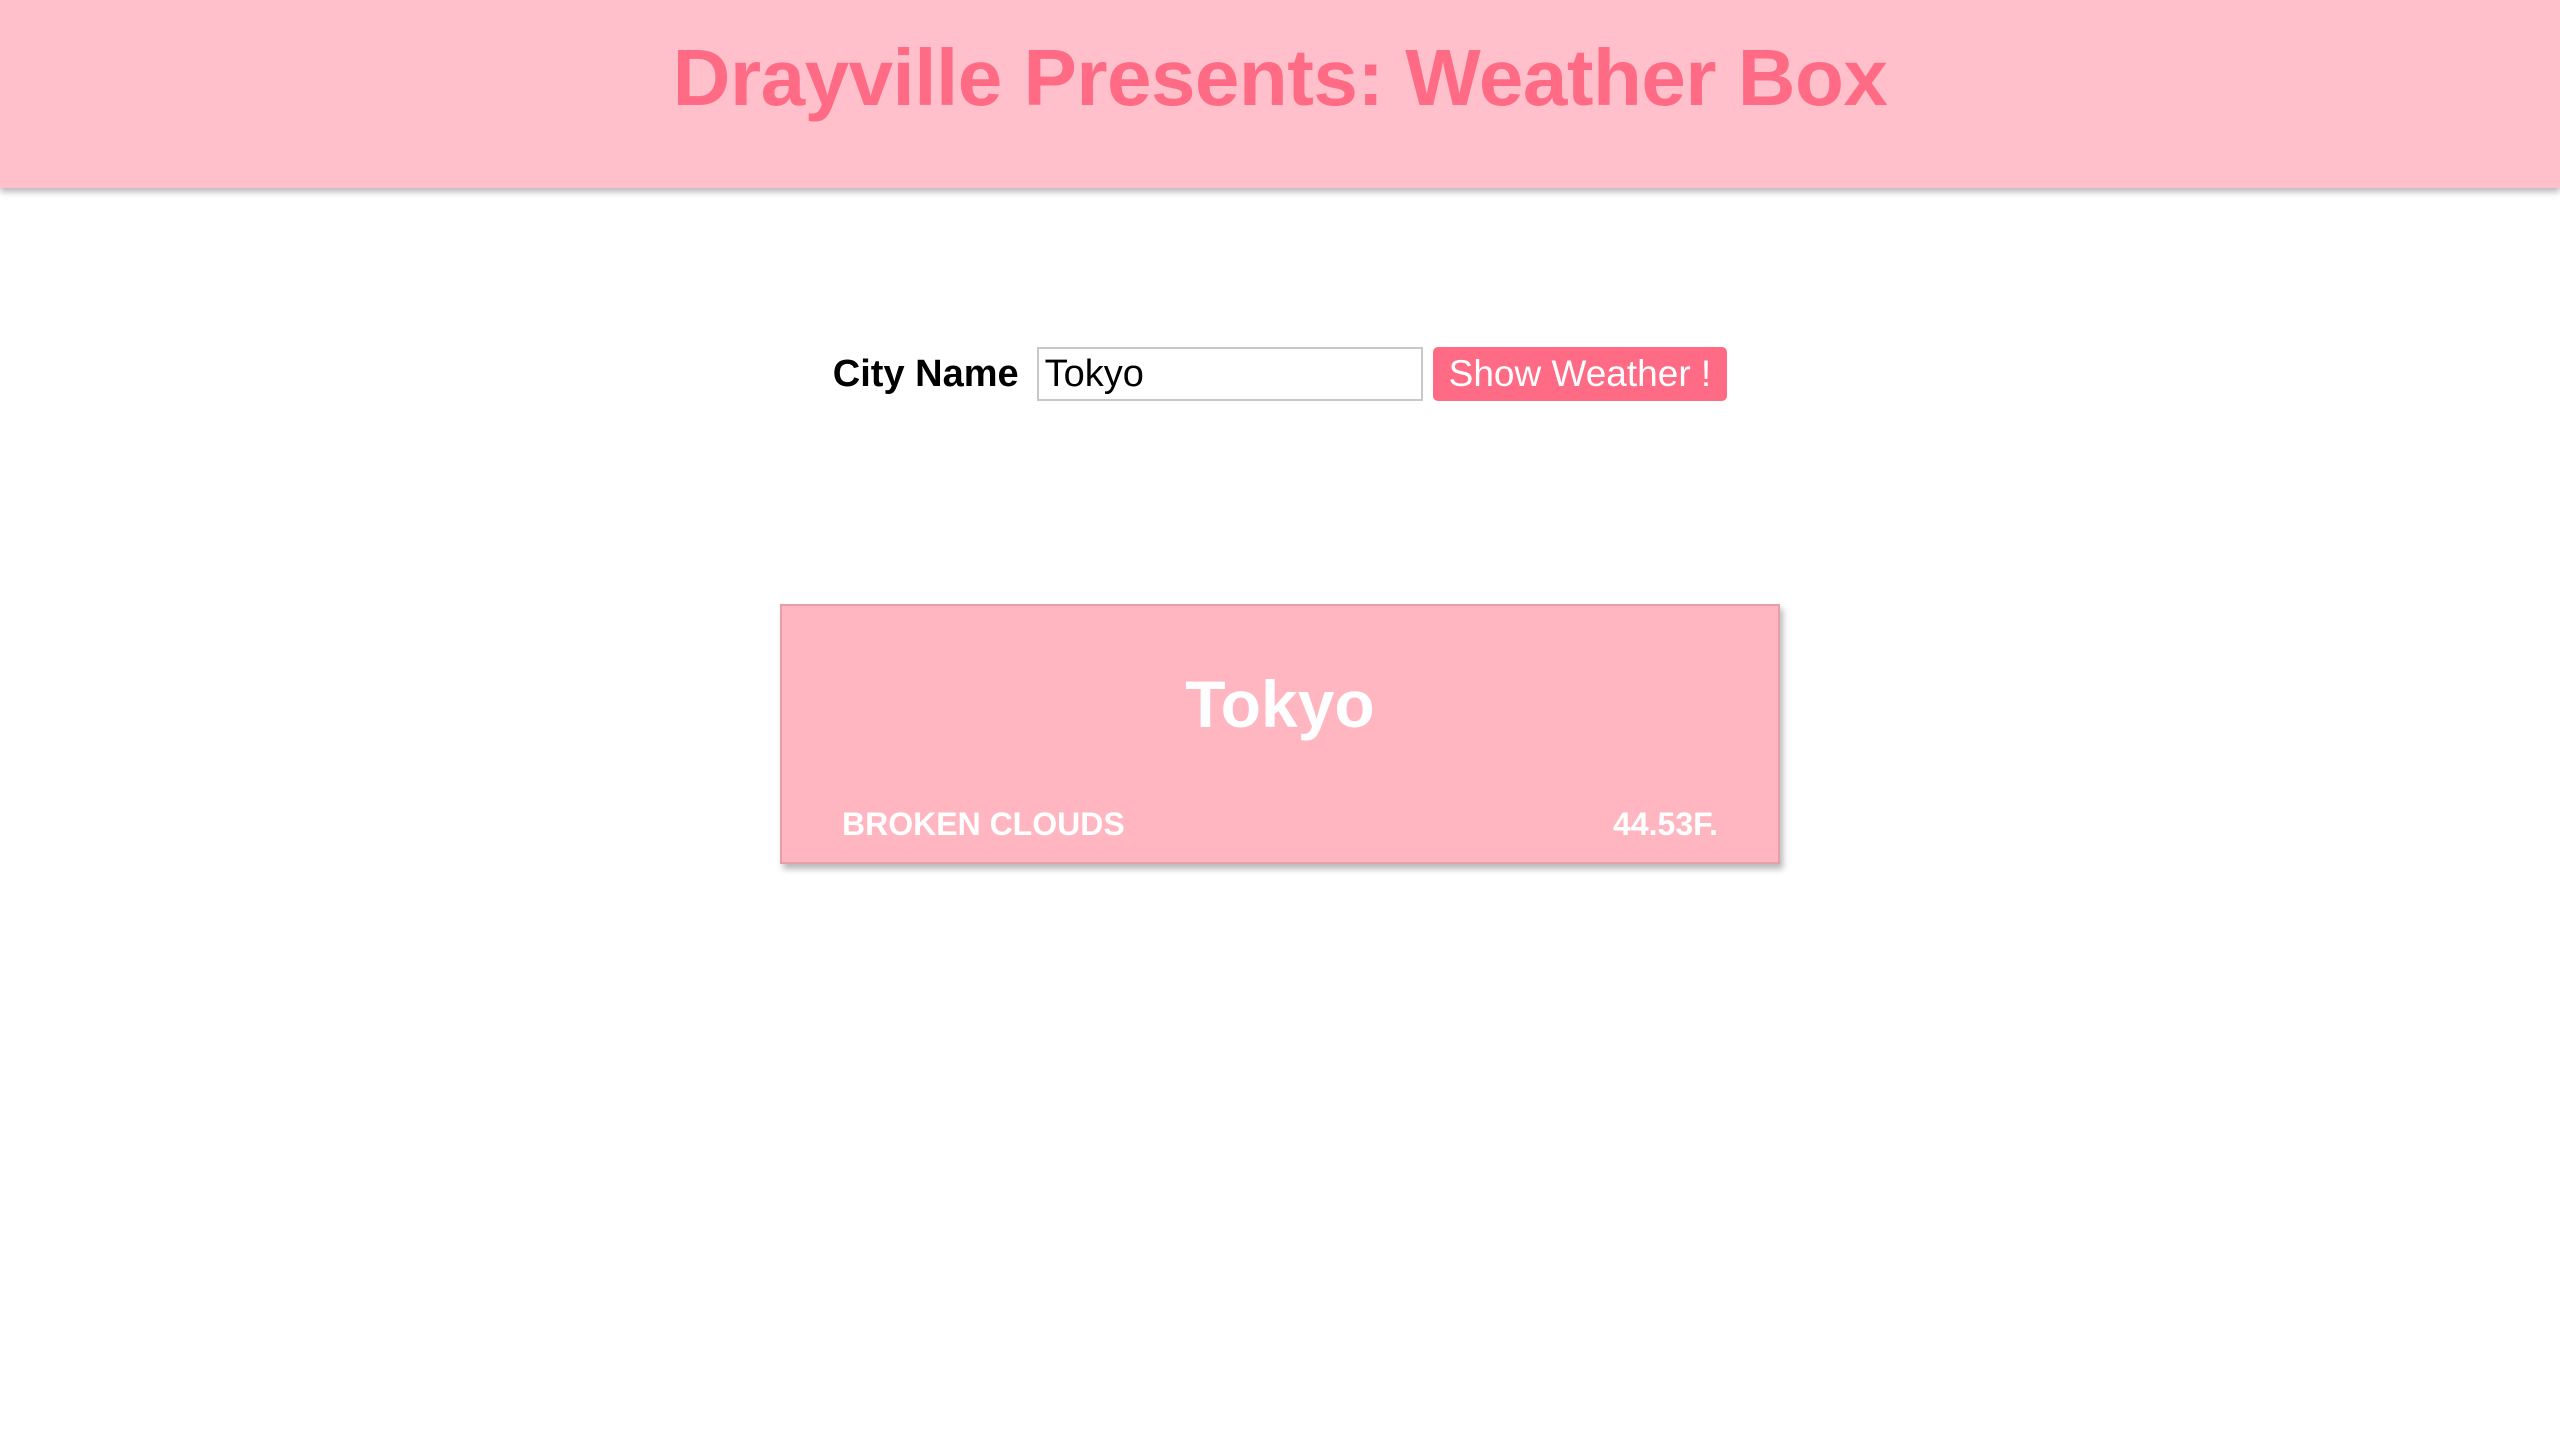 This screenshot has width=2560, height=1430. Describe the element at coordinates (1280, 704) in the screenshot. I see `weather-city-name: Tokyo` at that location.